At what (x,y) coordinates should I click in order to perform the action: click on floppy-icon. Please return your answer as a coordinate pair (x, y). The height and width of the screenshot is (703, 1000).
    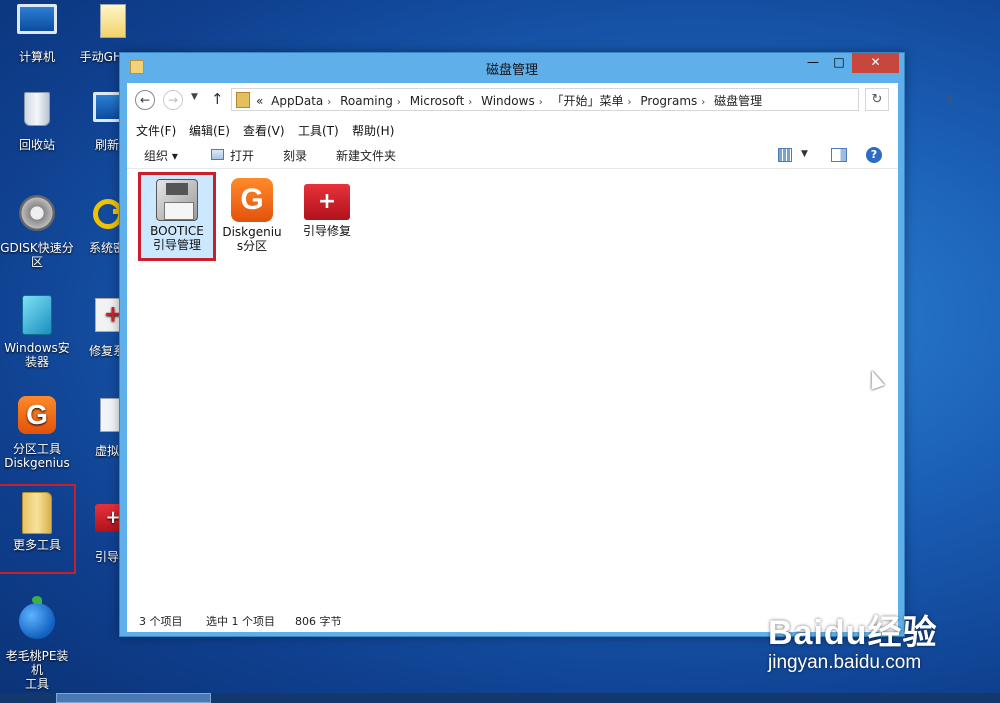
    Looking at the image, I should click on (177, 200).